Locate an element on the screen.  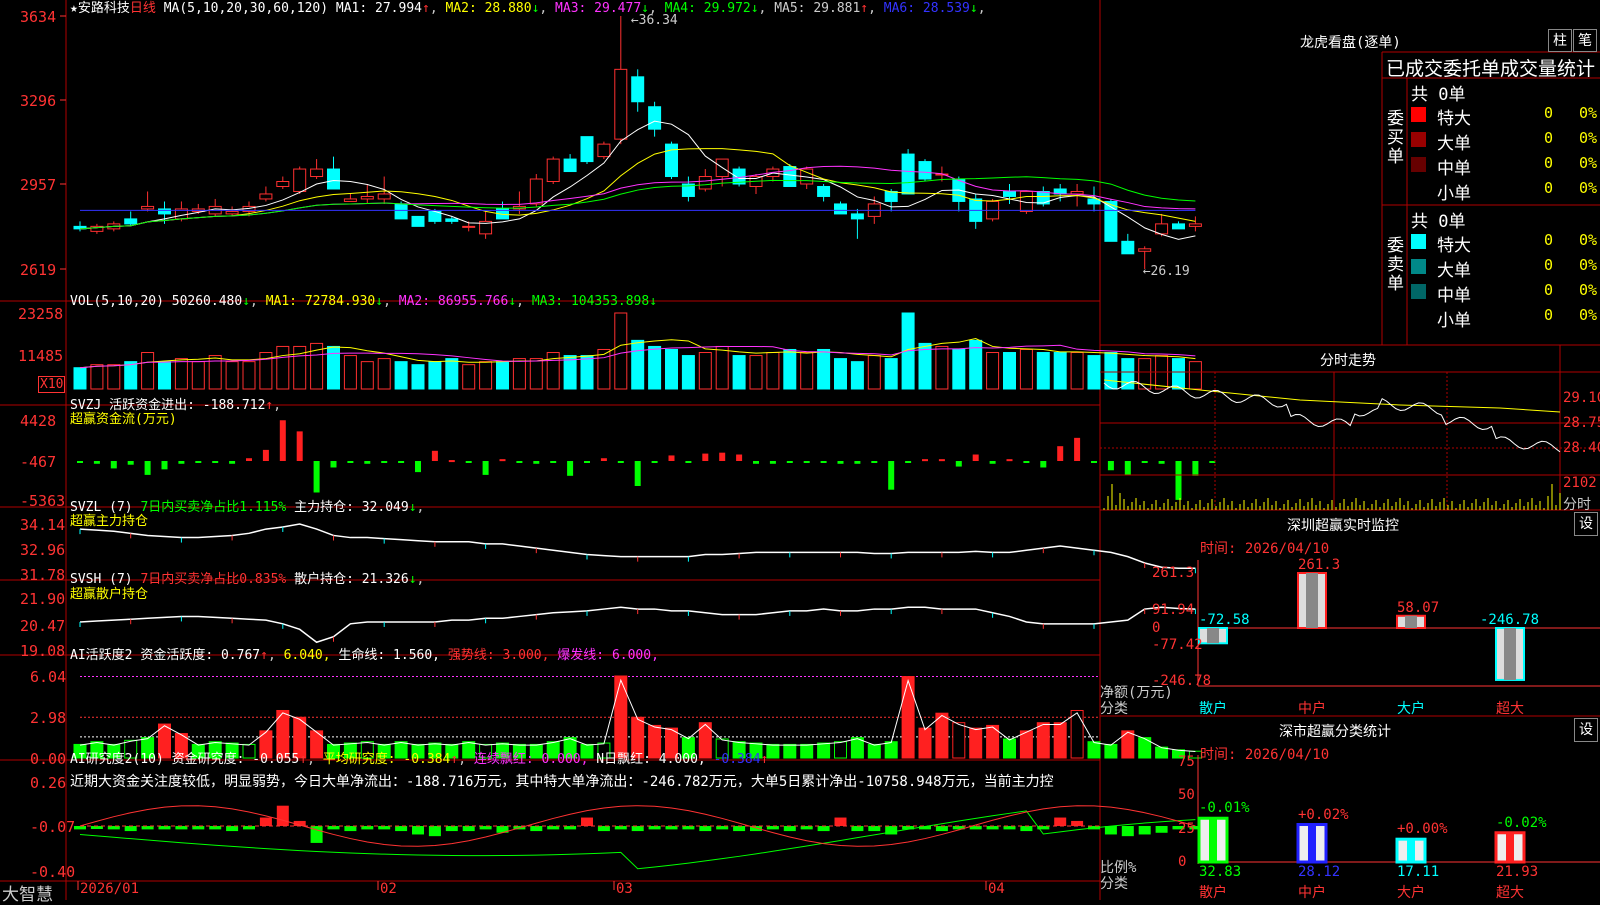
classify-xlabel: 分类 is located at coordinates (1114, 884).